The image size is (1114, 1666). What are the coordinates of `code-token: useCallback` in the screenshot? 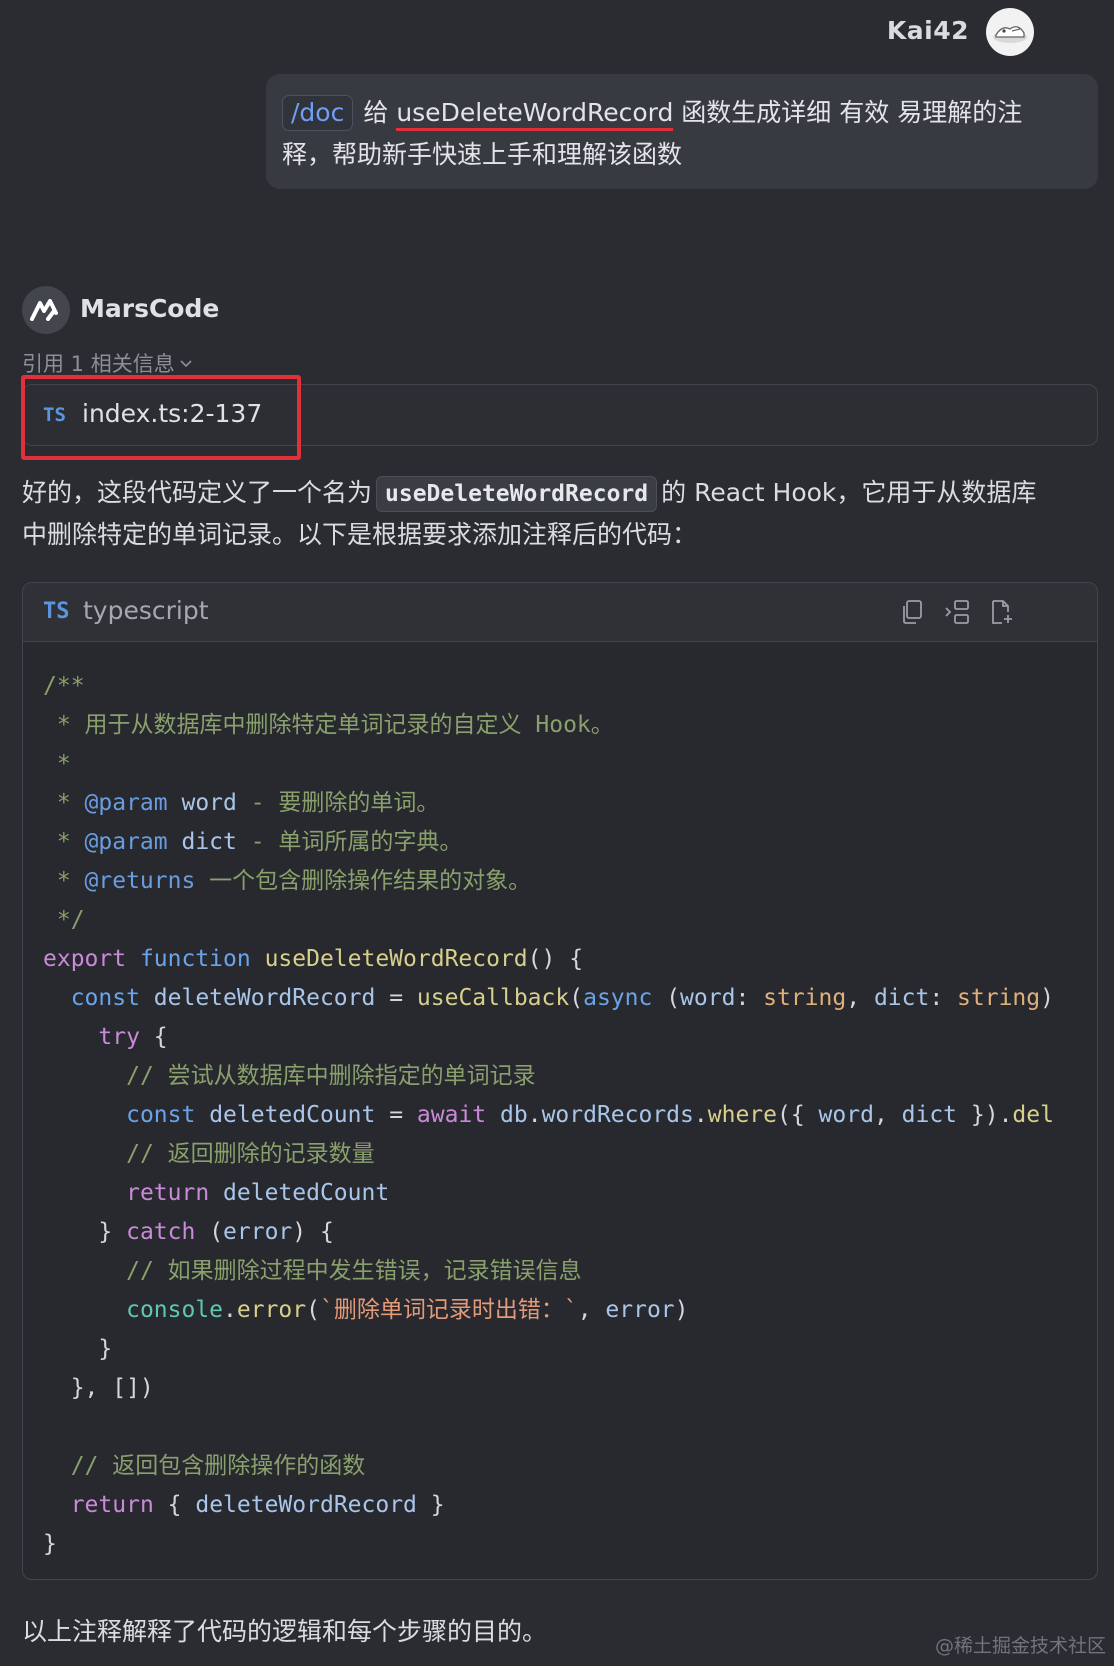 It's located at (493, 998).